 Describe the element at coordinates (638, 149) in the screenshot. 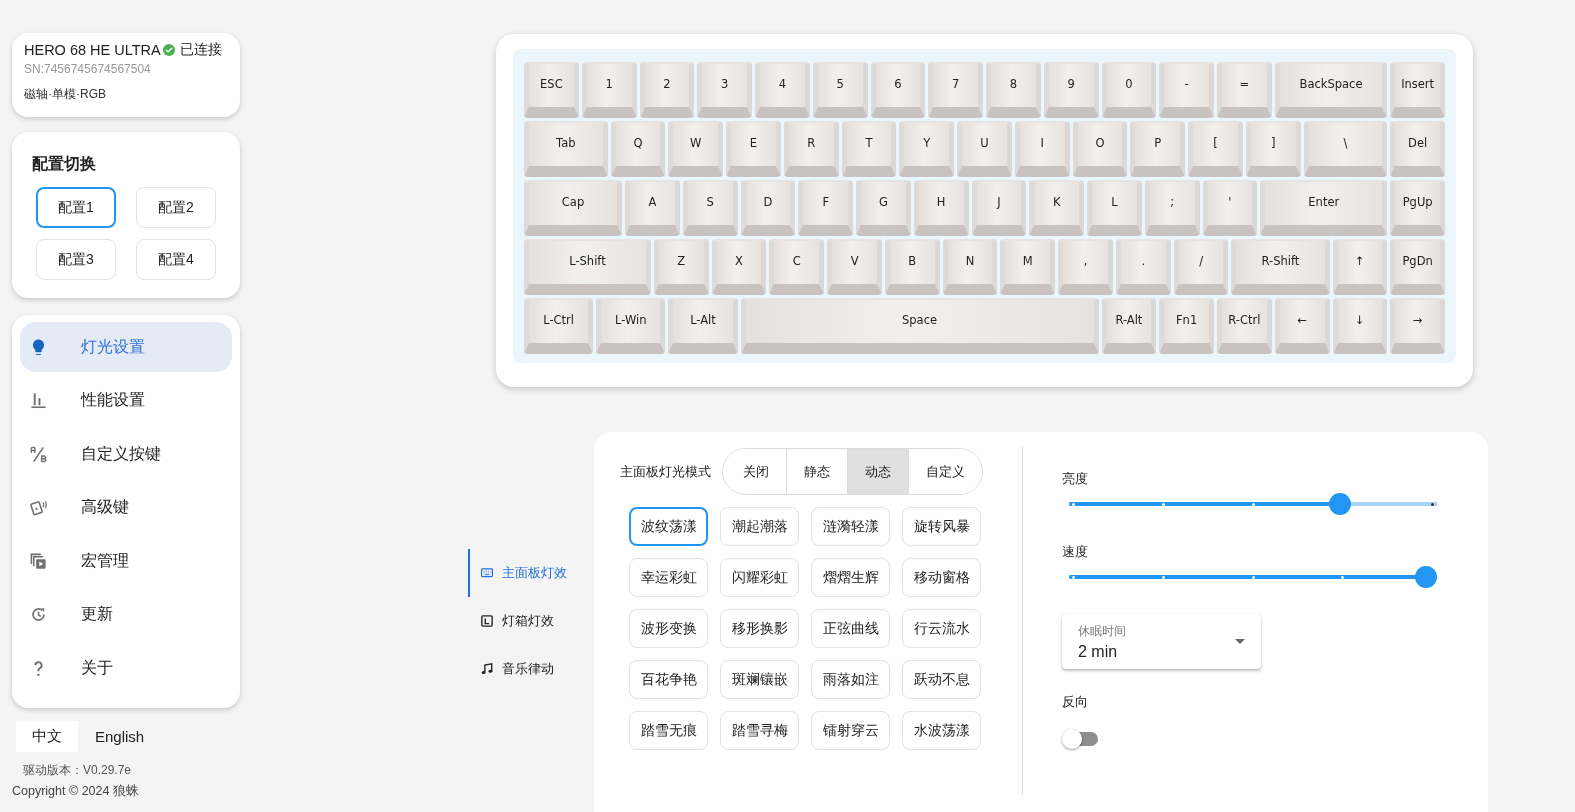

I see `key: Q` at that location.